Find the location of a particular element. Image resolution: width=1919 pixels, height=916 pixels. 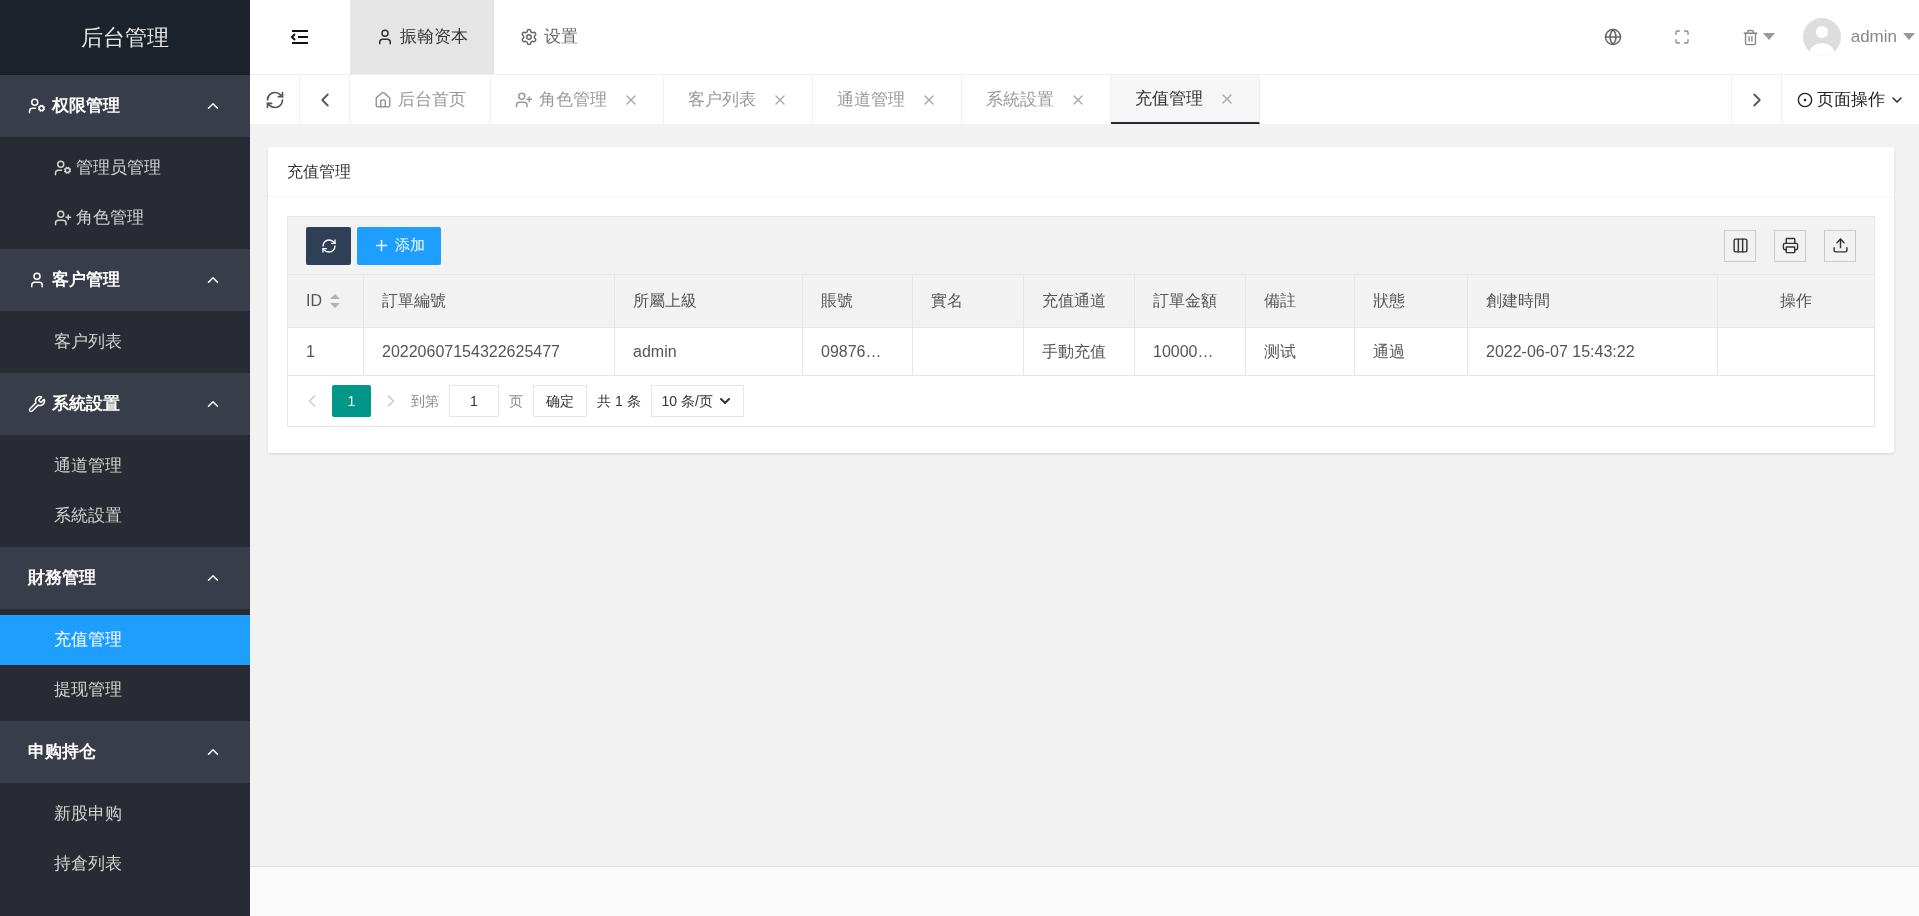

export-button is located at coordinates (1840, 245).